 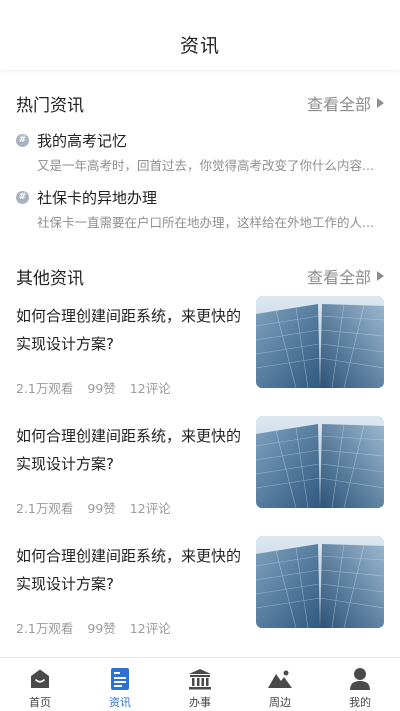 I want to click on tab-home: 首页, so click(x=40, y=684).